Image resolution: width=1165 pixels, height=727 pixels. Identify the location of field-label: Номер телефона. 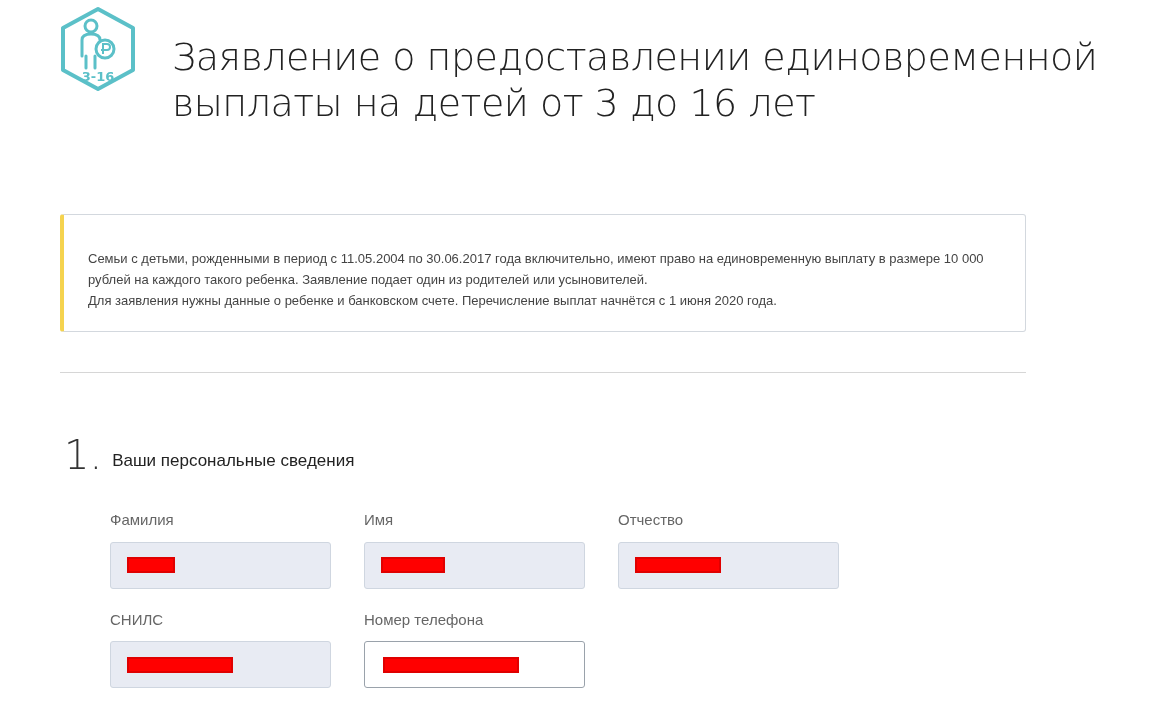
(424, 619).